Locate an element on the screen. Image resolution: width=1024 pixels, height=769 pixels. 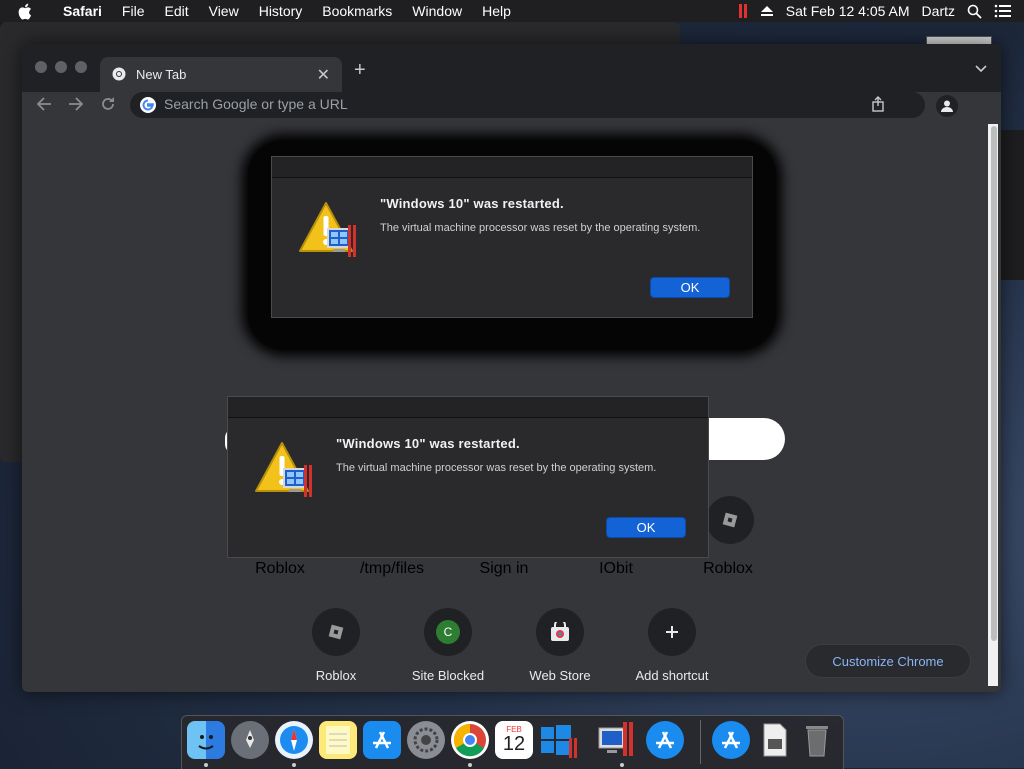
finder-running-indicator is located at coordinates (206, 765).